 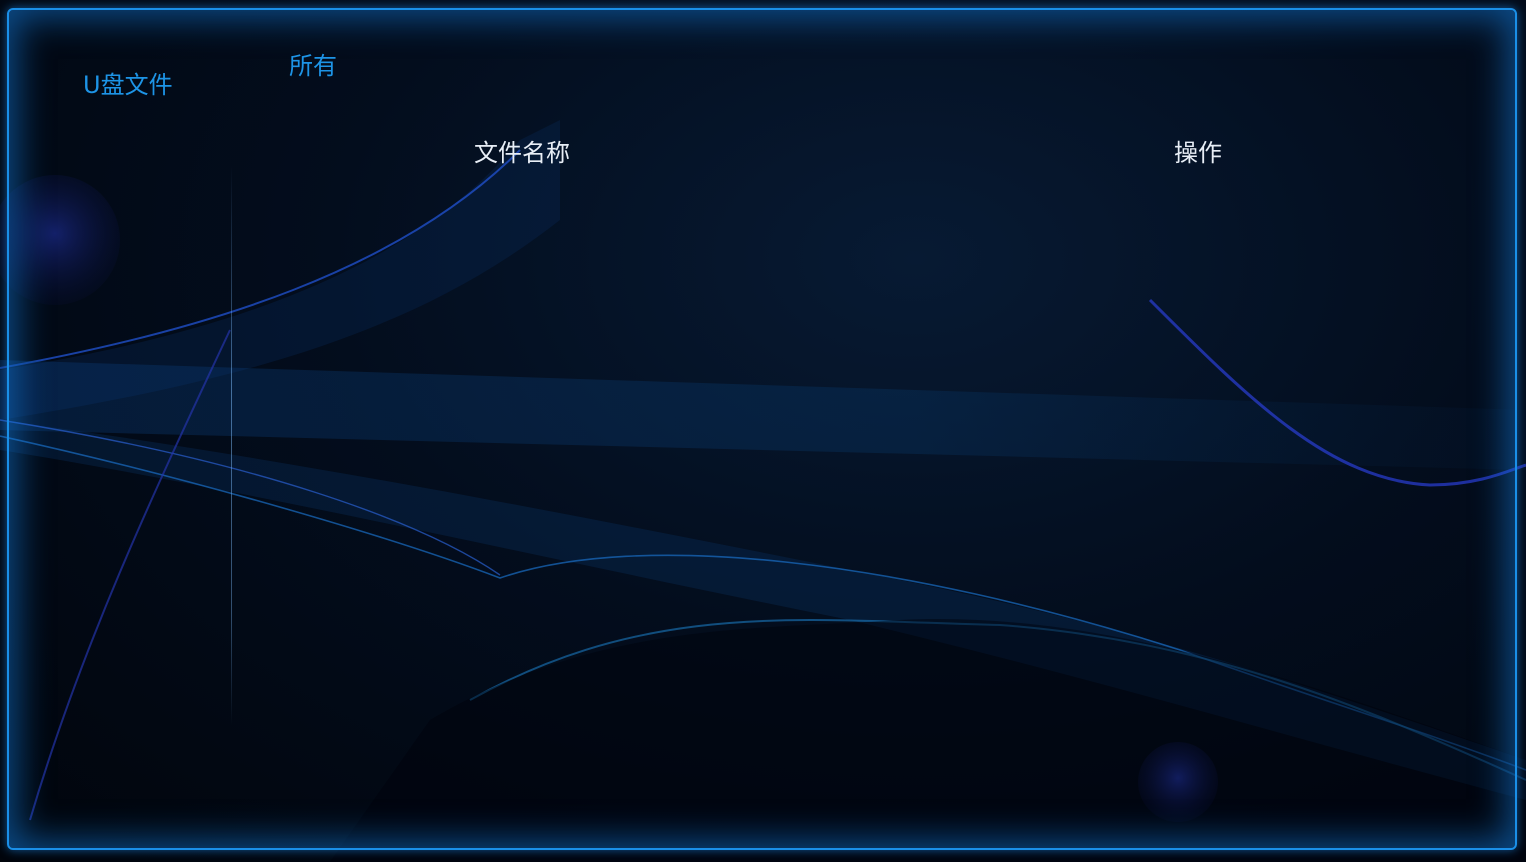 What do you see at coordinates (231, 445) in the screenshot?
I see `sidebar-divider` at bounding box center [231, 445].